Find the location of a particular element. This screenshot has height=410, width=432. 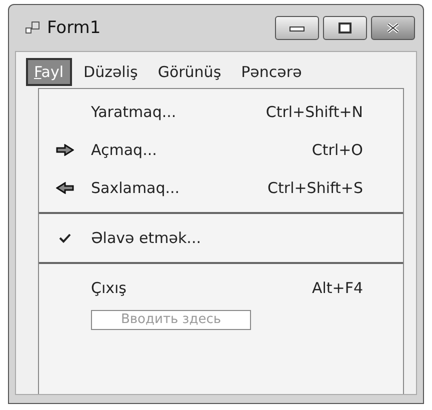

menu-entry: Açmaq... Ctrl+O is located at coordinates (221, 150).